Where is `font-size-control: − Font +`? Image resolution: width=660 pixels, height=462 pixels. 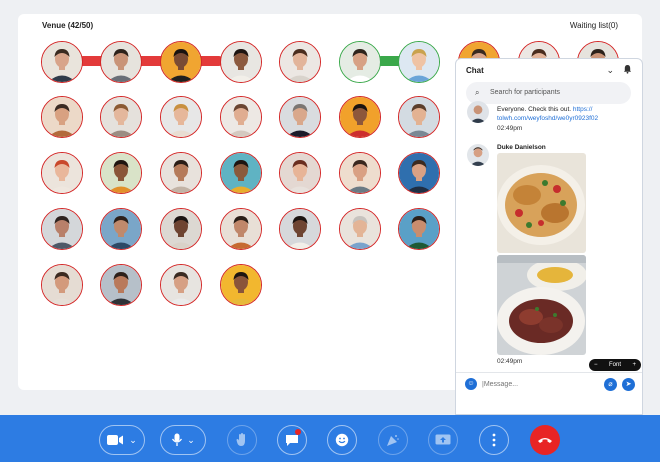 font-size-control: − Font + is located at coordinates (615, 365).